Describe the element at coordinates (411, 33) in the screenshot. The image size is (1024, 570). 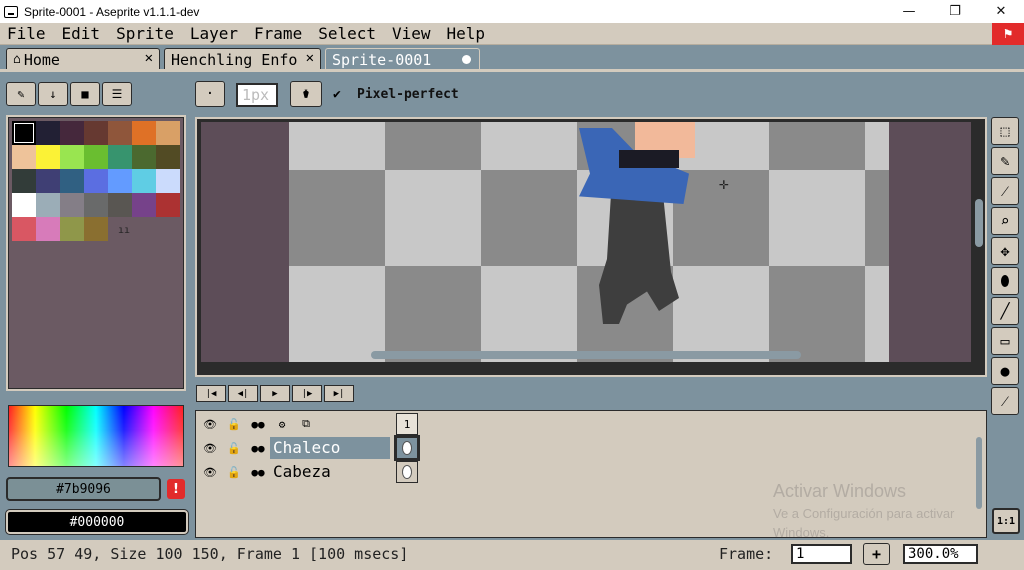
I see `menu-view: View` at that location.